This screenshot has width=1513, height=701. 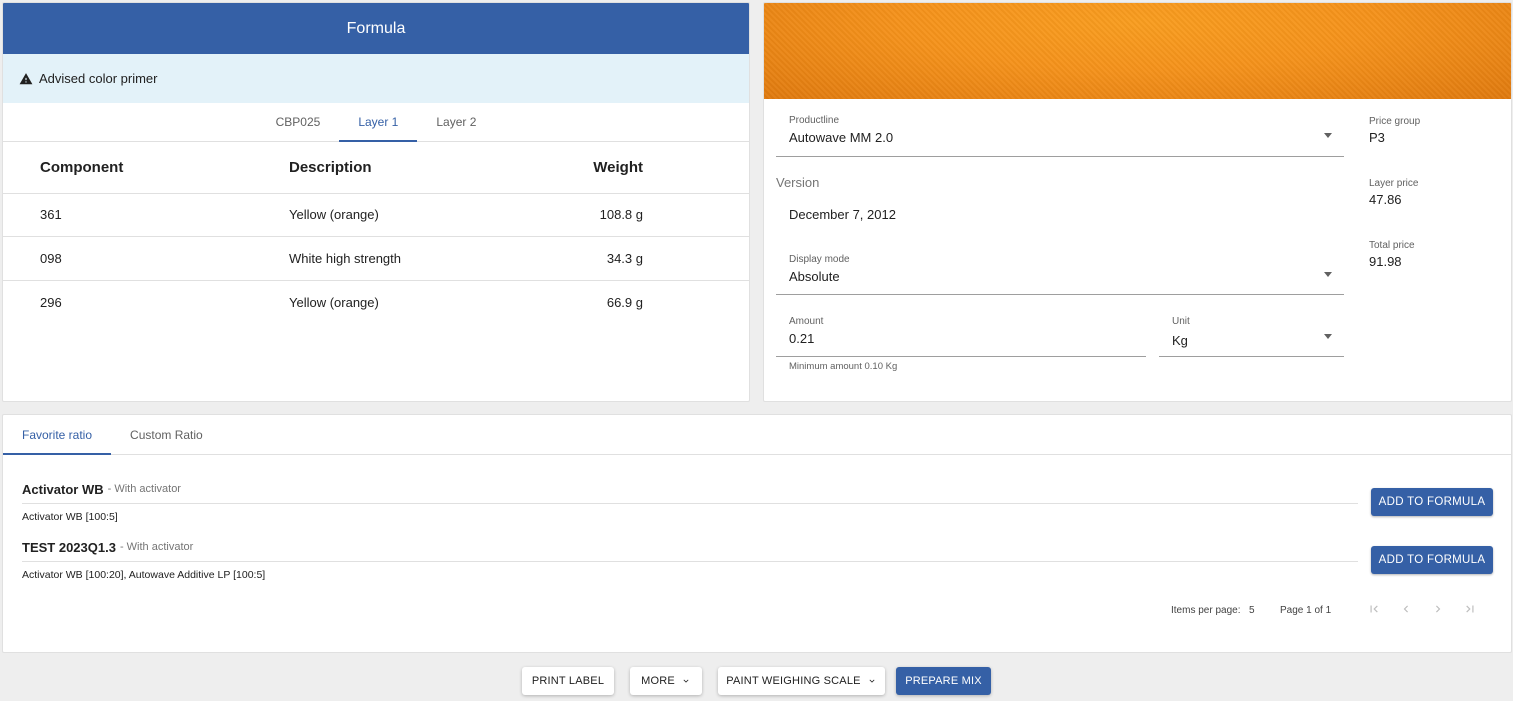 What do you see at coordinates (26, 79) in the screenshot?
I see `warning-icon` at bounding box center [26, 79].